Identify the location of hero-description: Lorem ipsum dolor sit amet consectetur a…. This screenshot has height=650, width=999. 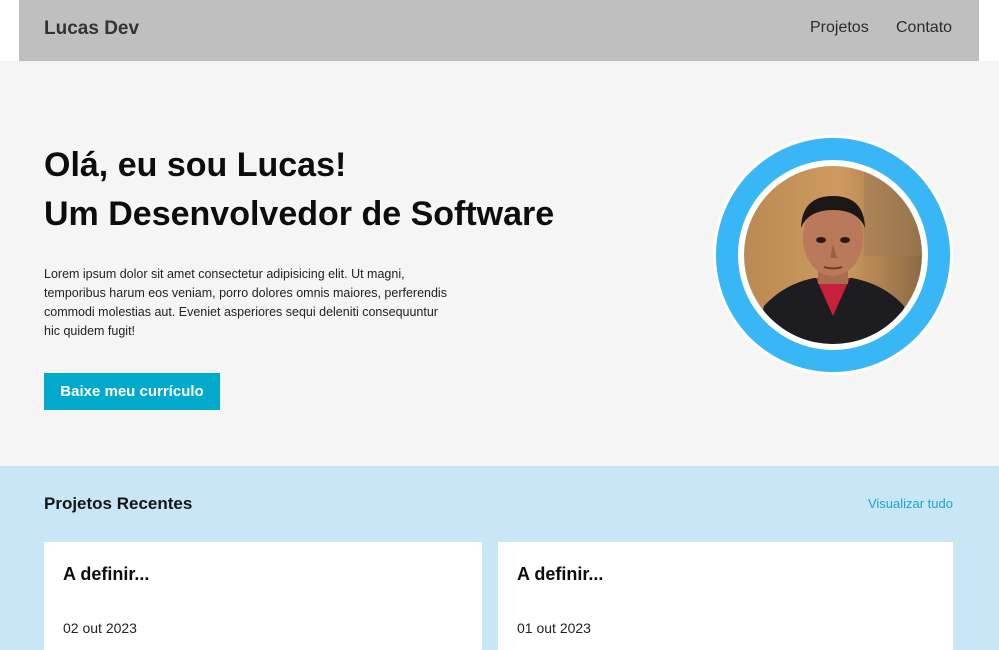
(245, 302).